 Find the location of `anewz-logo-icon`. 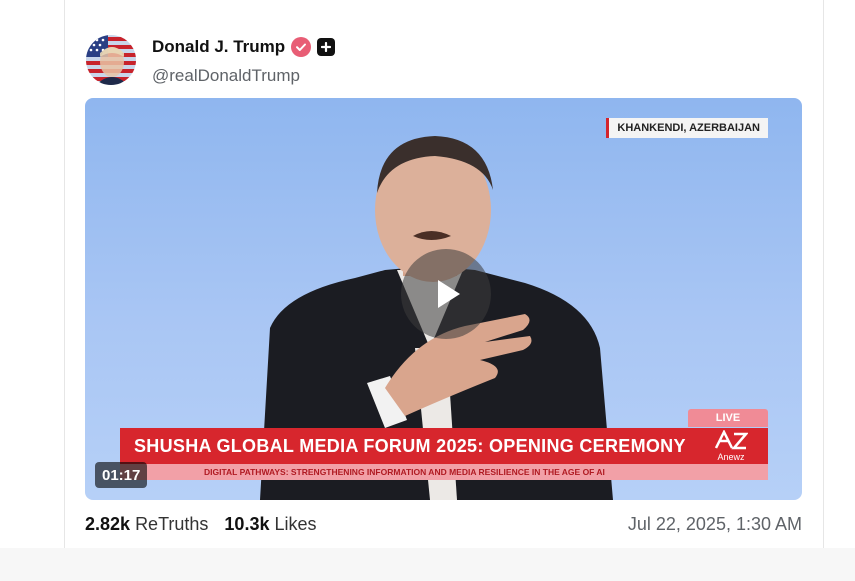

anewz-logo-icon is located at coordinates (731, 439).